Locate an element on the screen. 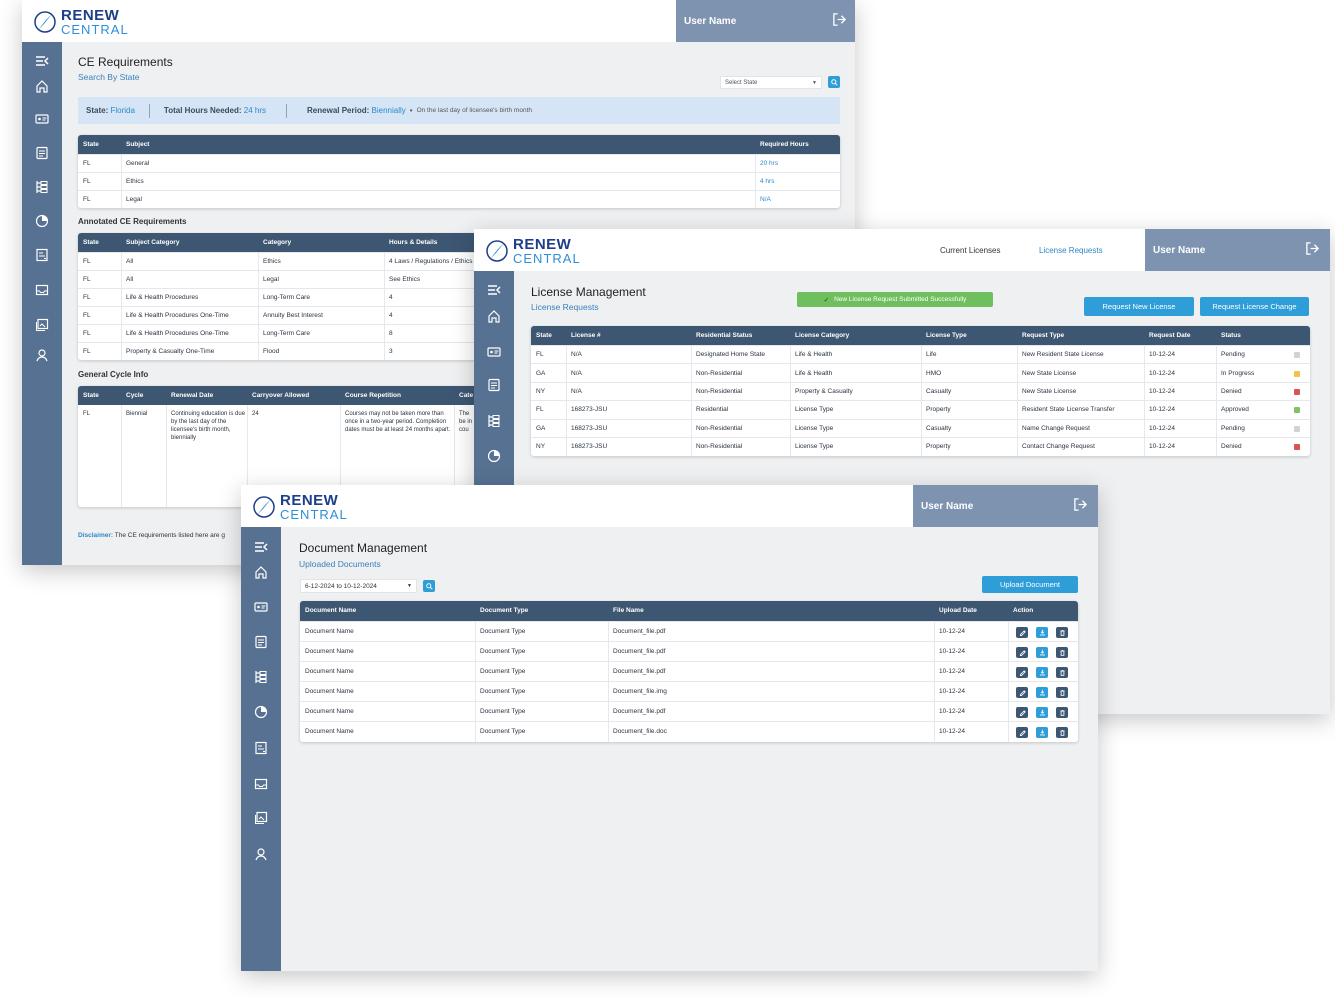  request-new-license-button: Request New License is located at coordinates (1139, 306).